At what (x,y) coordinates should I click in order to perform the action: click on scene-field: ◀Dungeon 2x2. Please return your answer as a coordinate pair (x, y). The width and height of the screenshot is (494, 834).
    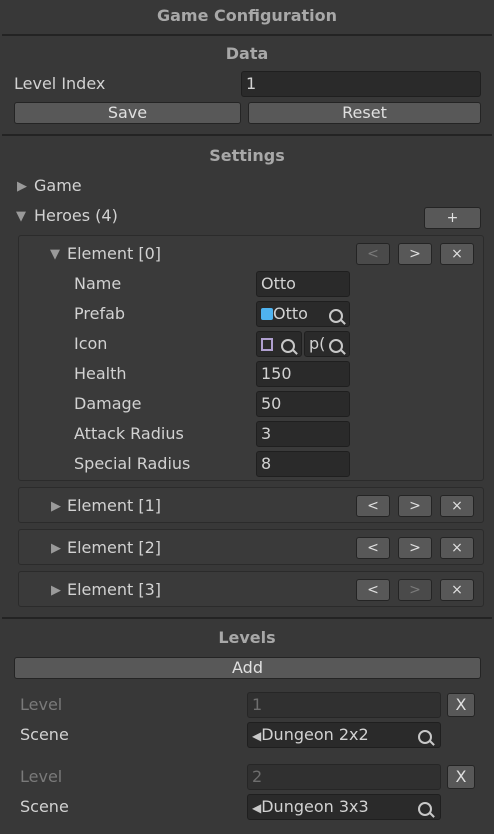
    Looking at the image, I should click on (344, 735).